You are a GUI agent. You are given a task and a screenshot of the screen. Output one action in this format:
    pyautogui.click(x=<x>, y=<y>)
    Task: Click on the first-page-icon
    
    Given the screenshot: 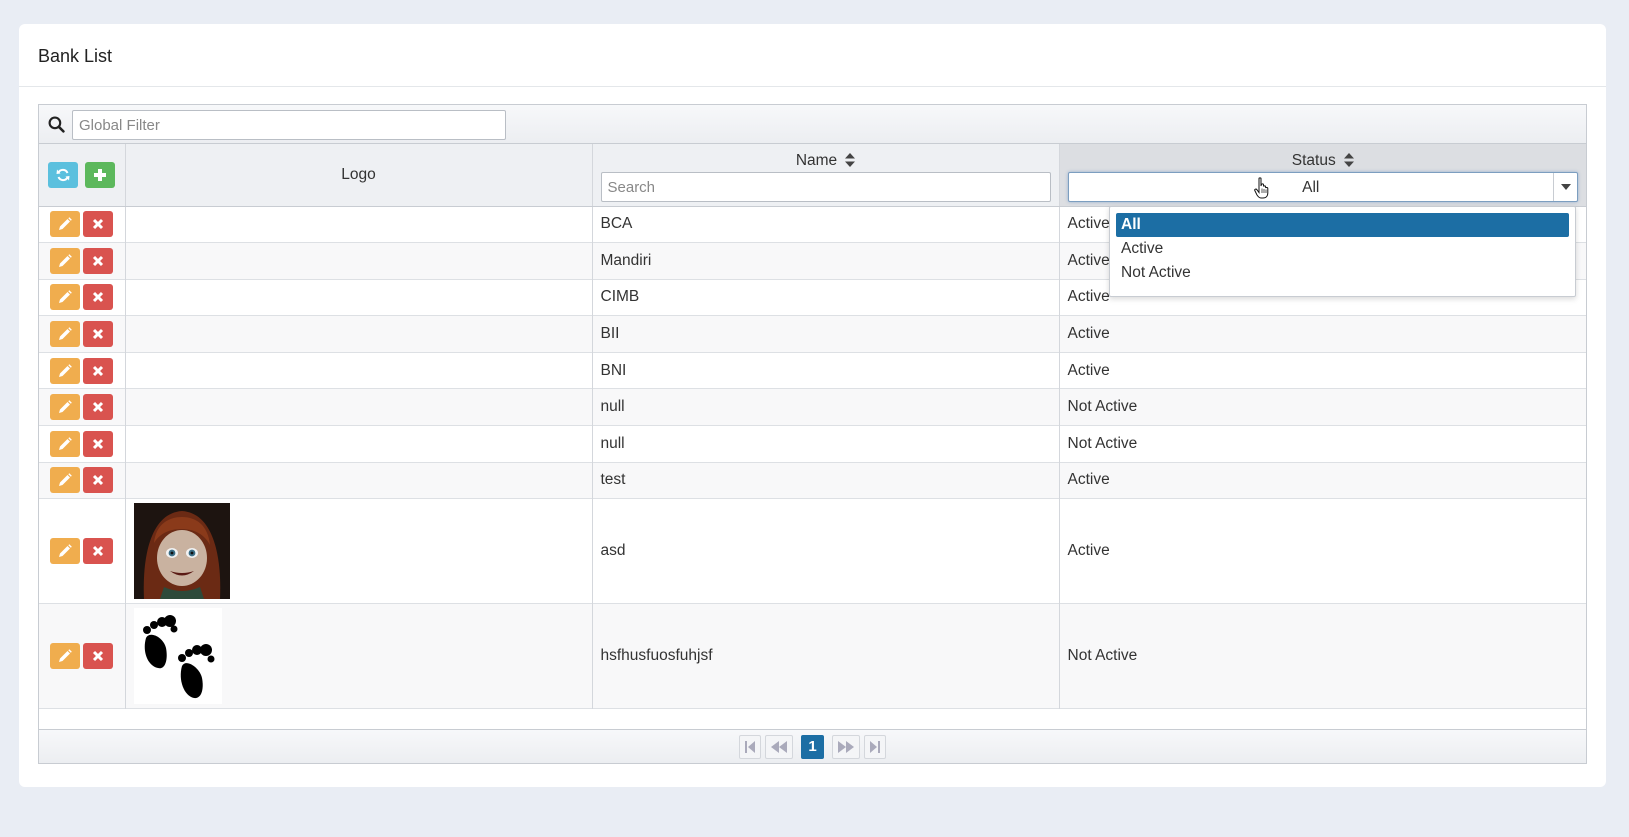 What is the action you would take?
    pyautogui.click(x=750, y=747)
    